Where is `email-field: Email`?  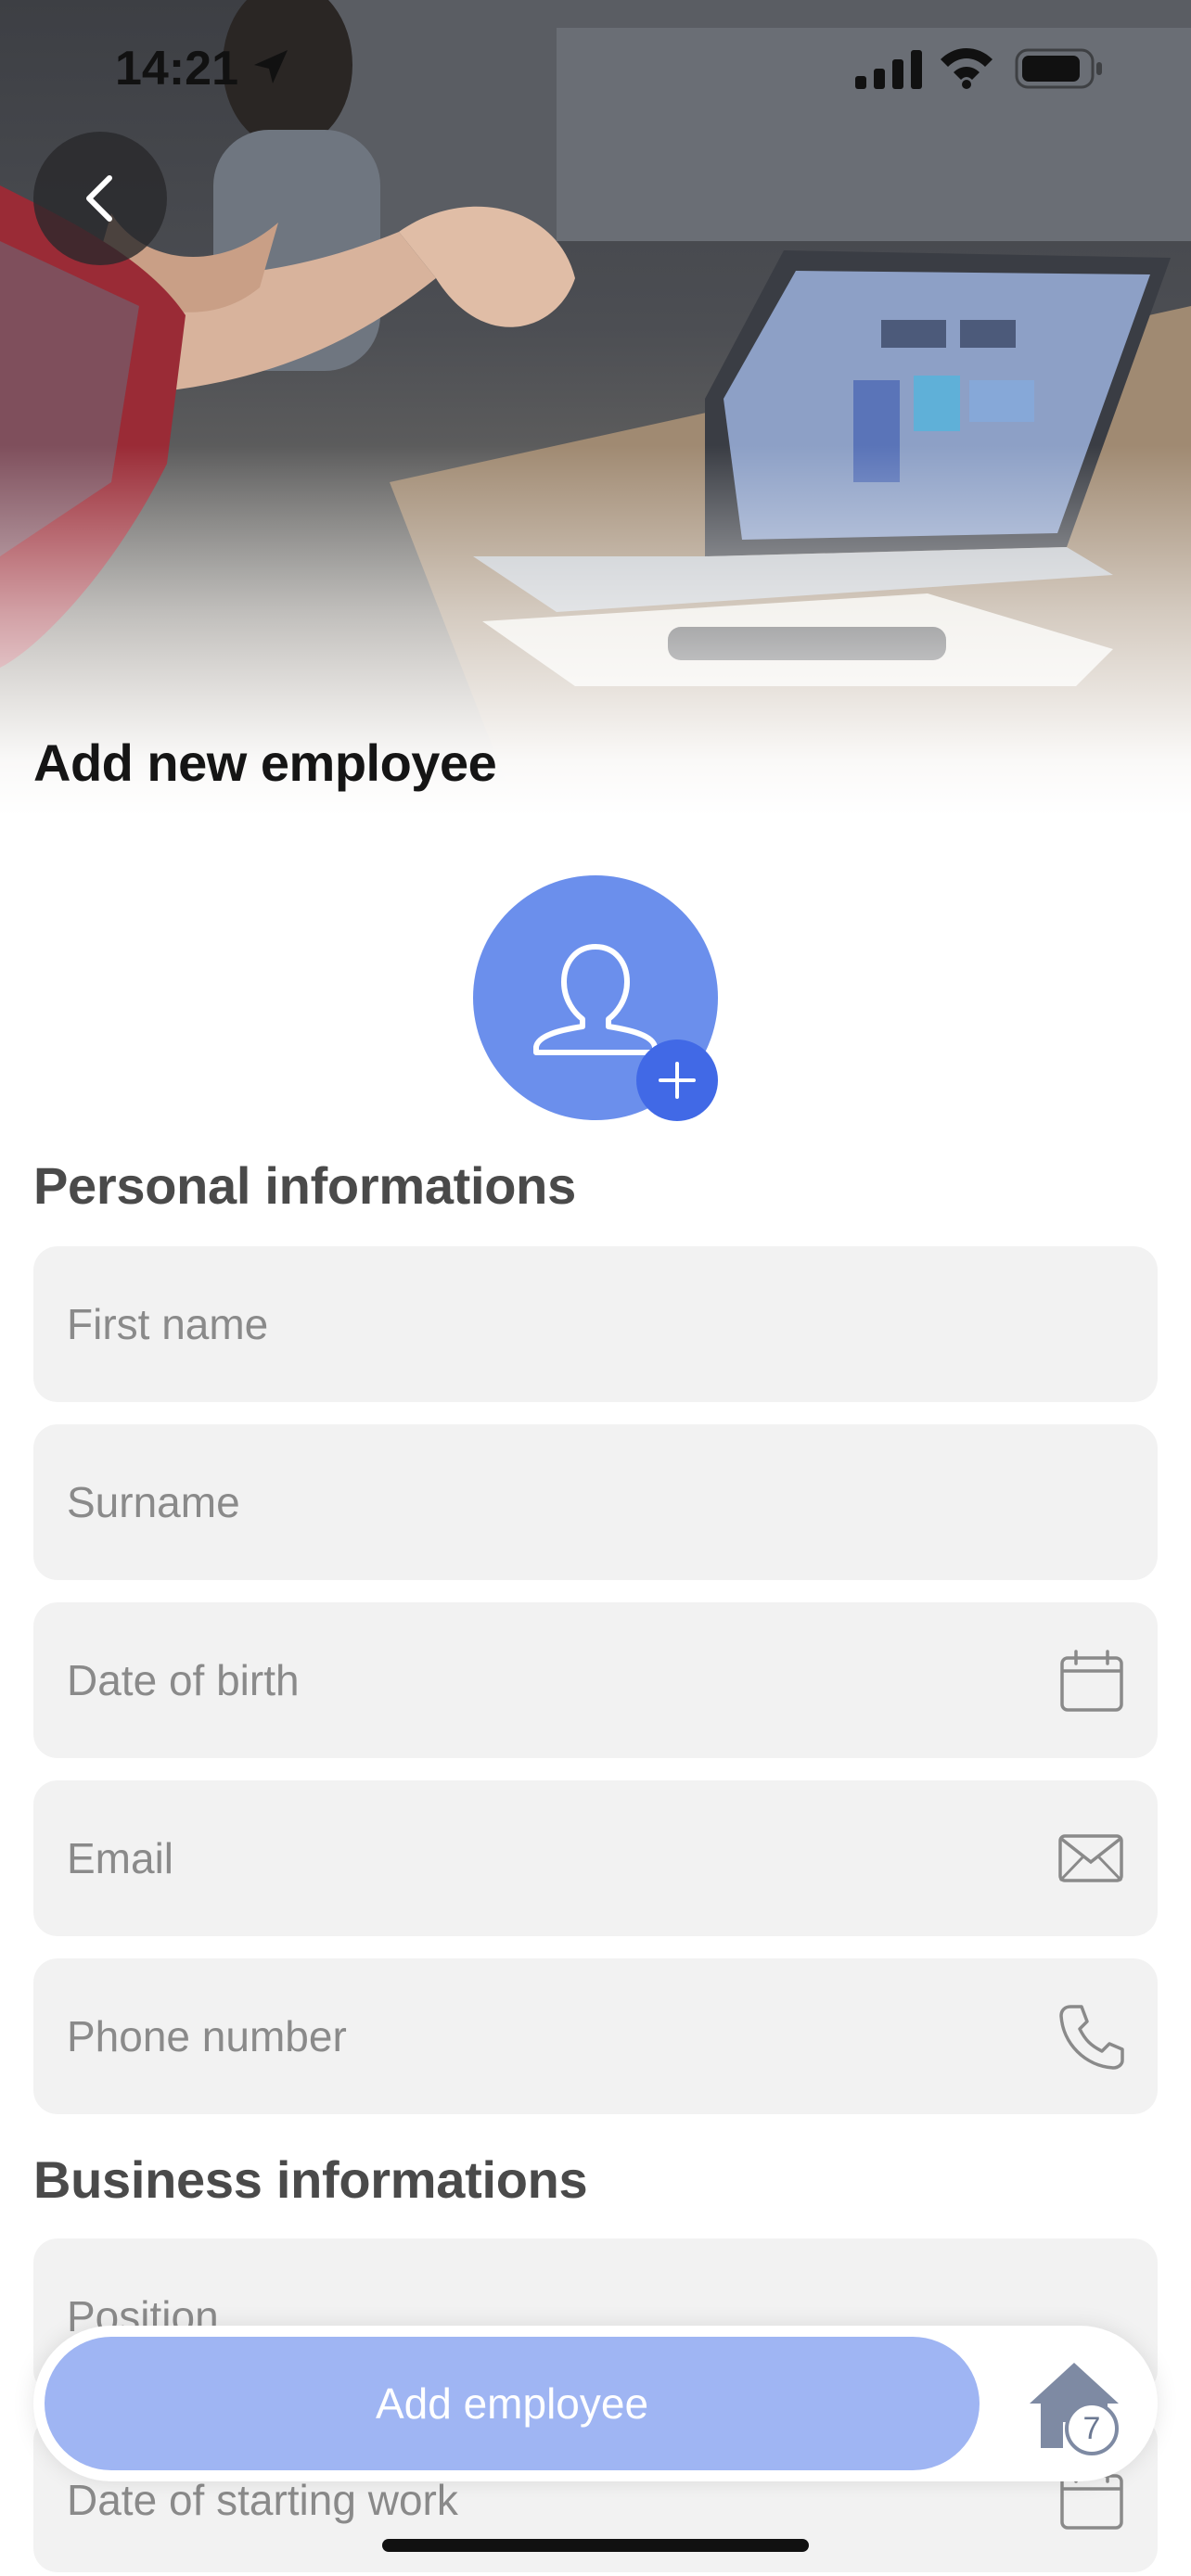 email-field: Email is located at coordinates (595, 1858).